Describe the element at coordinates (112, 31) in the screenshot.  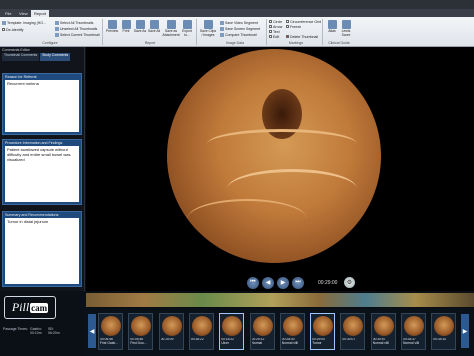
I see `preview-label: Preview` at that location.